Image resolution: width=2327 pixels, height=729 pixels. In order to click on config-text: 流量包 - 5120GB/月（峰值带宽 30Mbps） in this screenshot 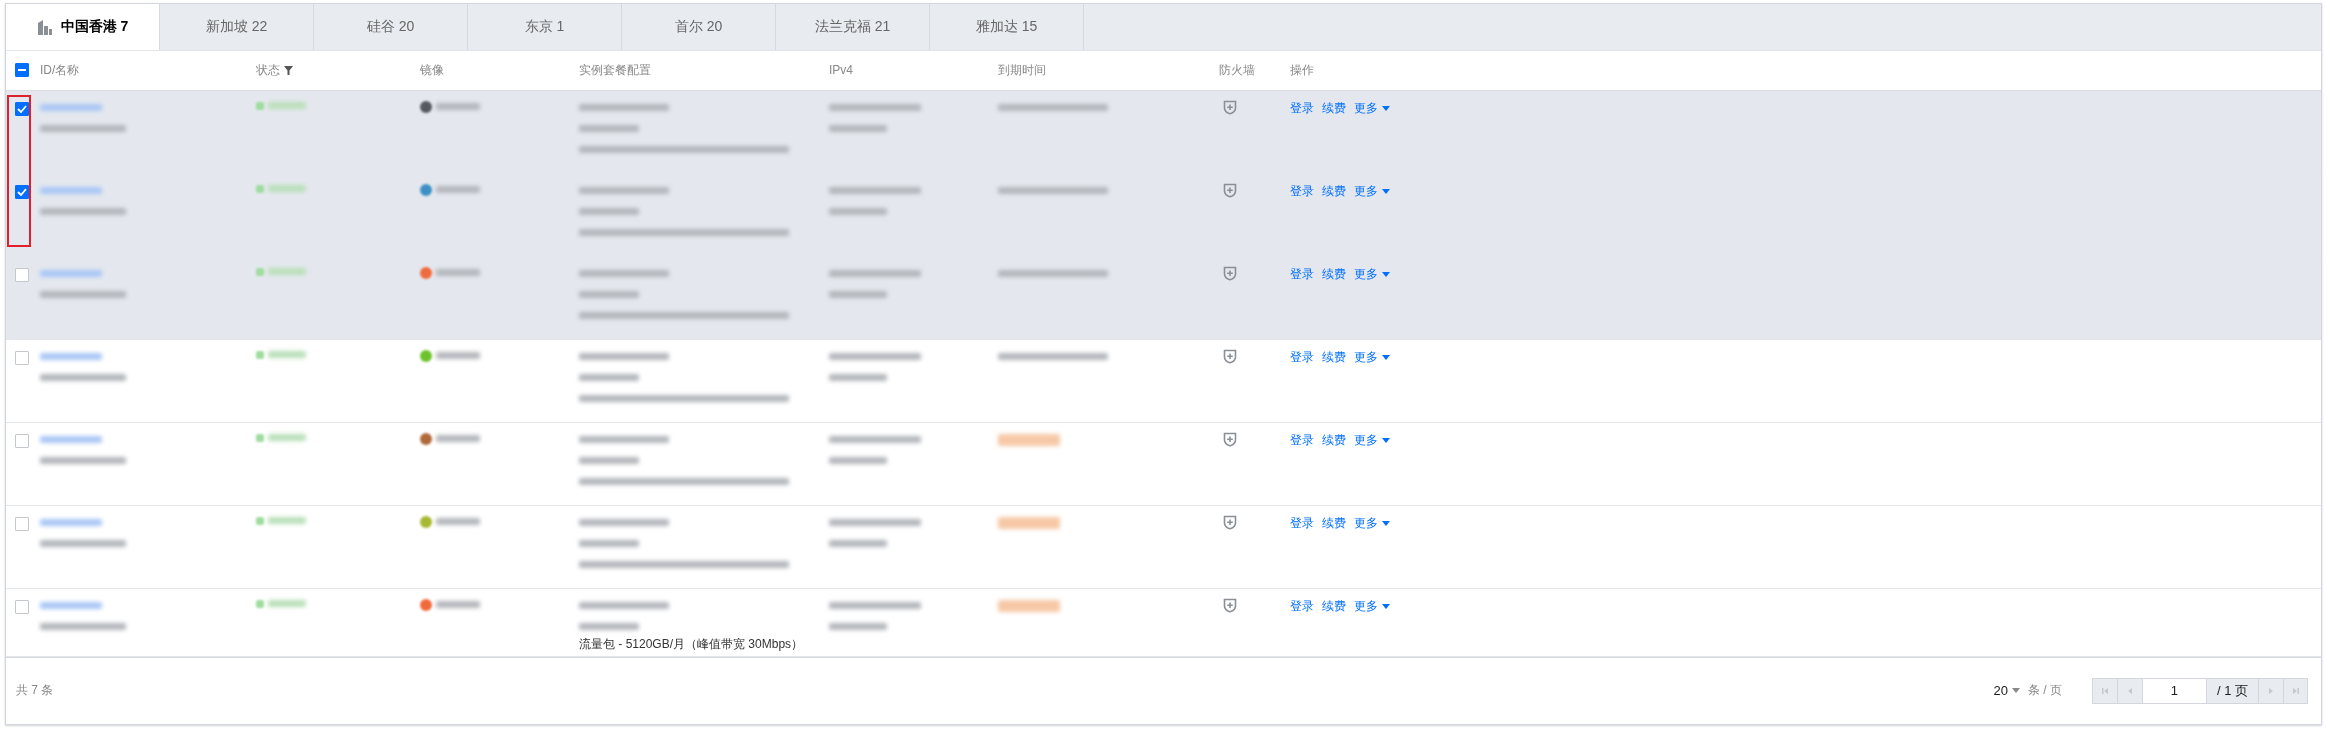, I will do `click(692, 644)`.